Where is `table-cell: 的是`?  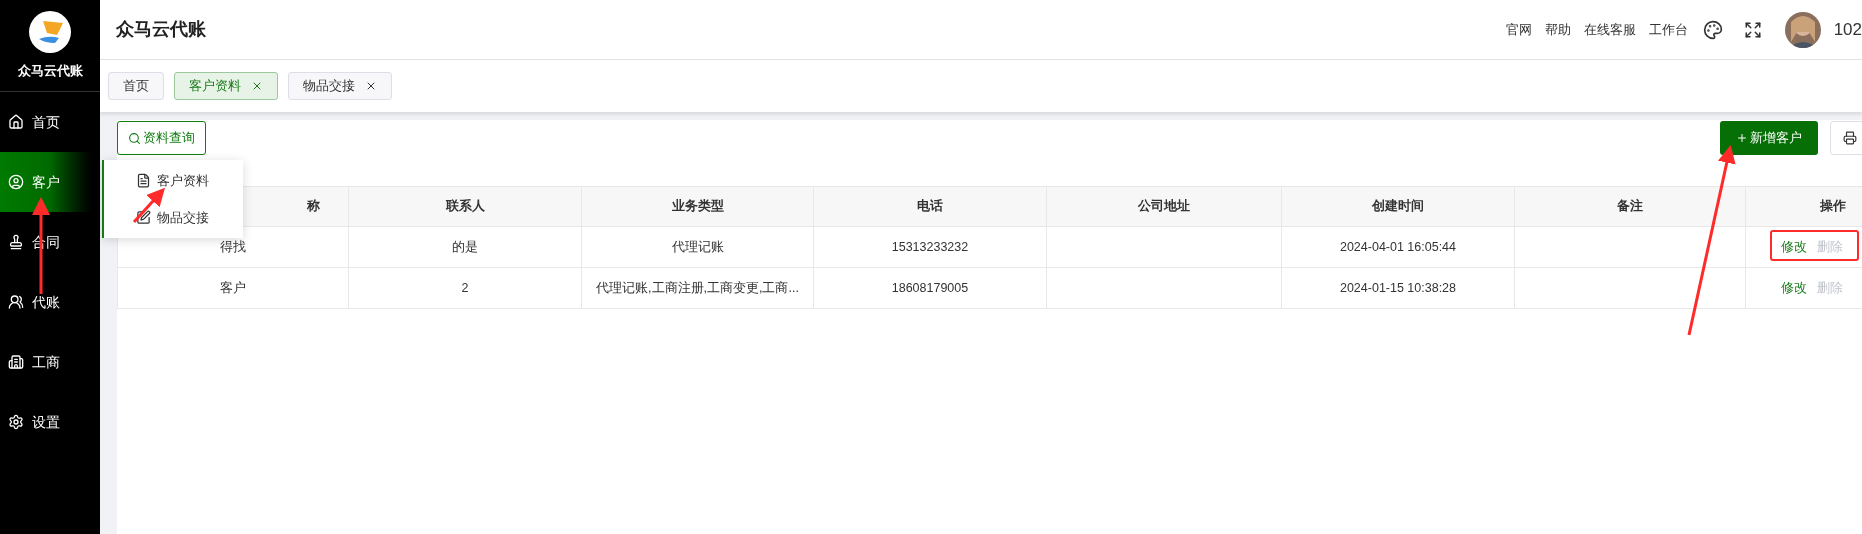
table-cell: 的是 is located at coordinates (465, 247).